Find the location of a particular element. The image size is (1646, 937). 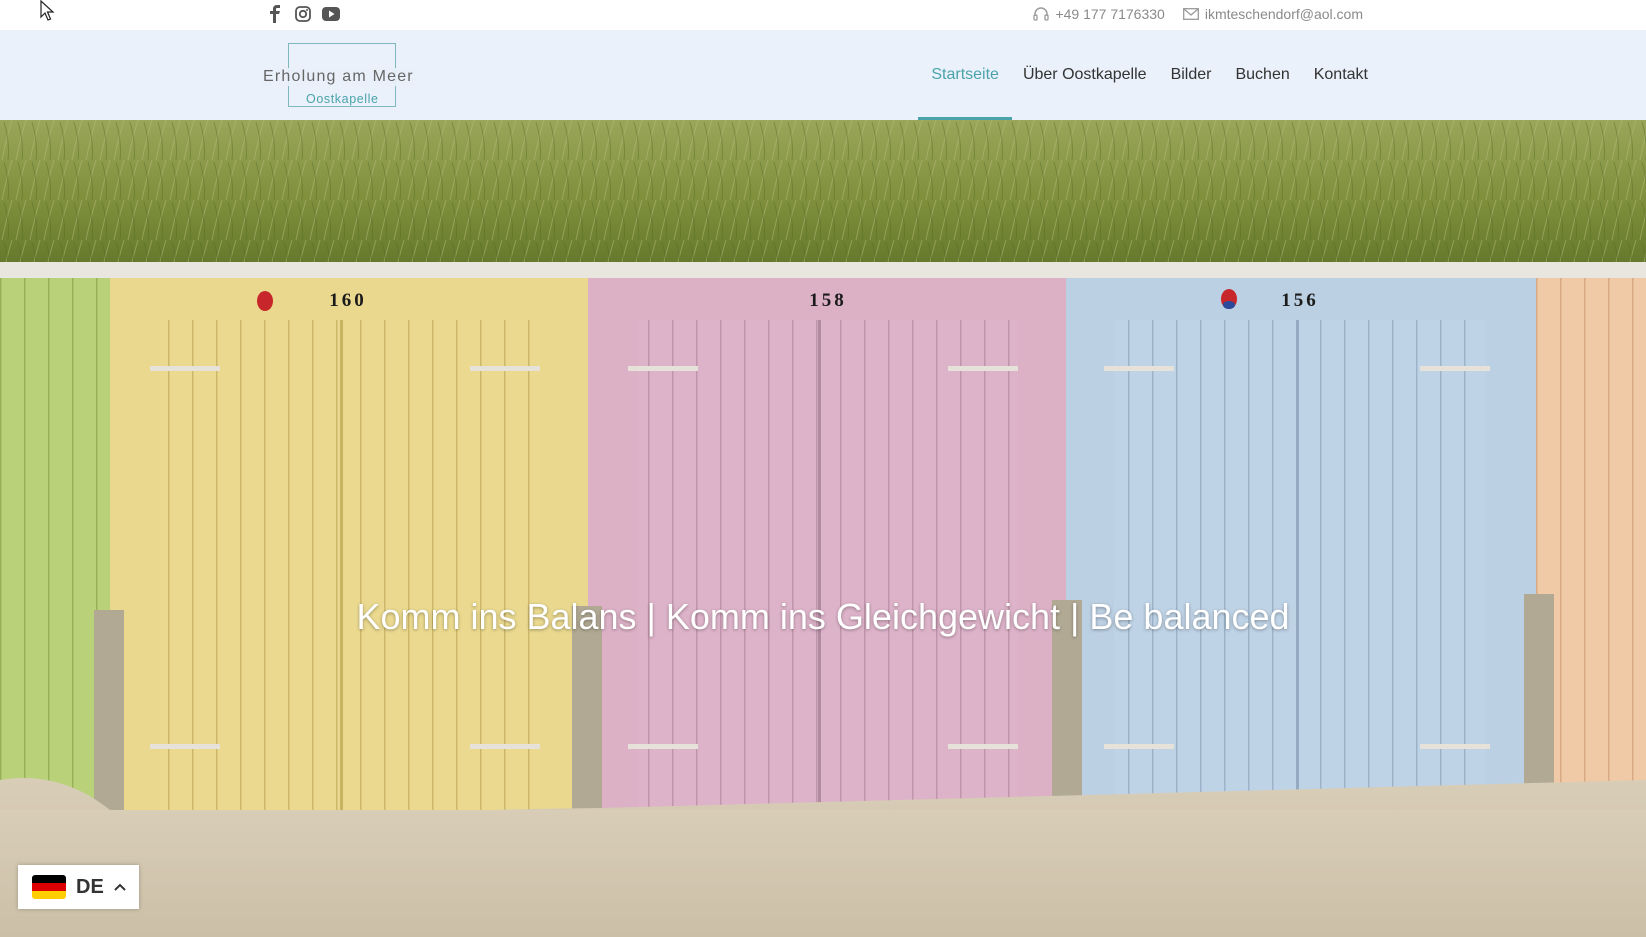

nav-item-buchen: Buchen is located at coordinates (1262, 75).